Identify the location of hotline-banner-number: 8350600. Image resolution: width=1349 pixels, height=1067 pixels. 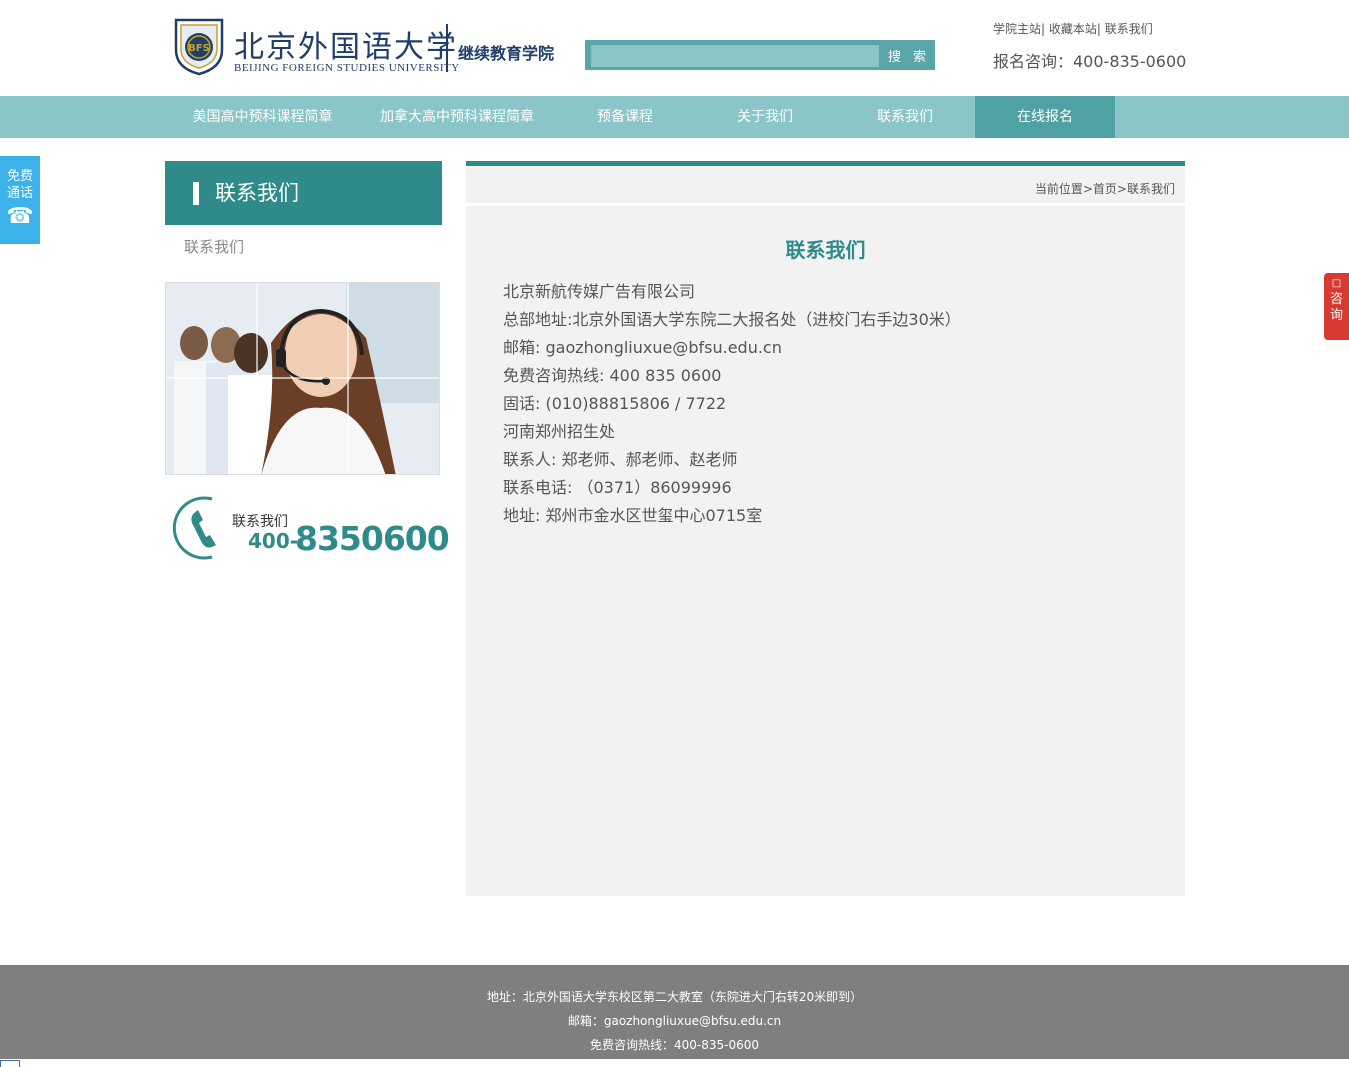
(372, 538).